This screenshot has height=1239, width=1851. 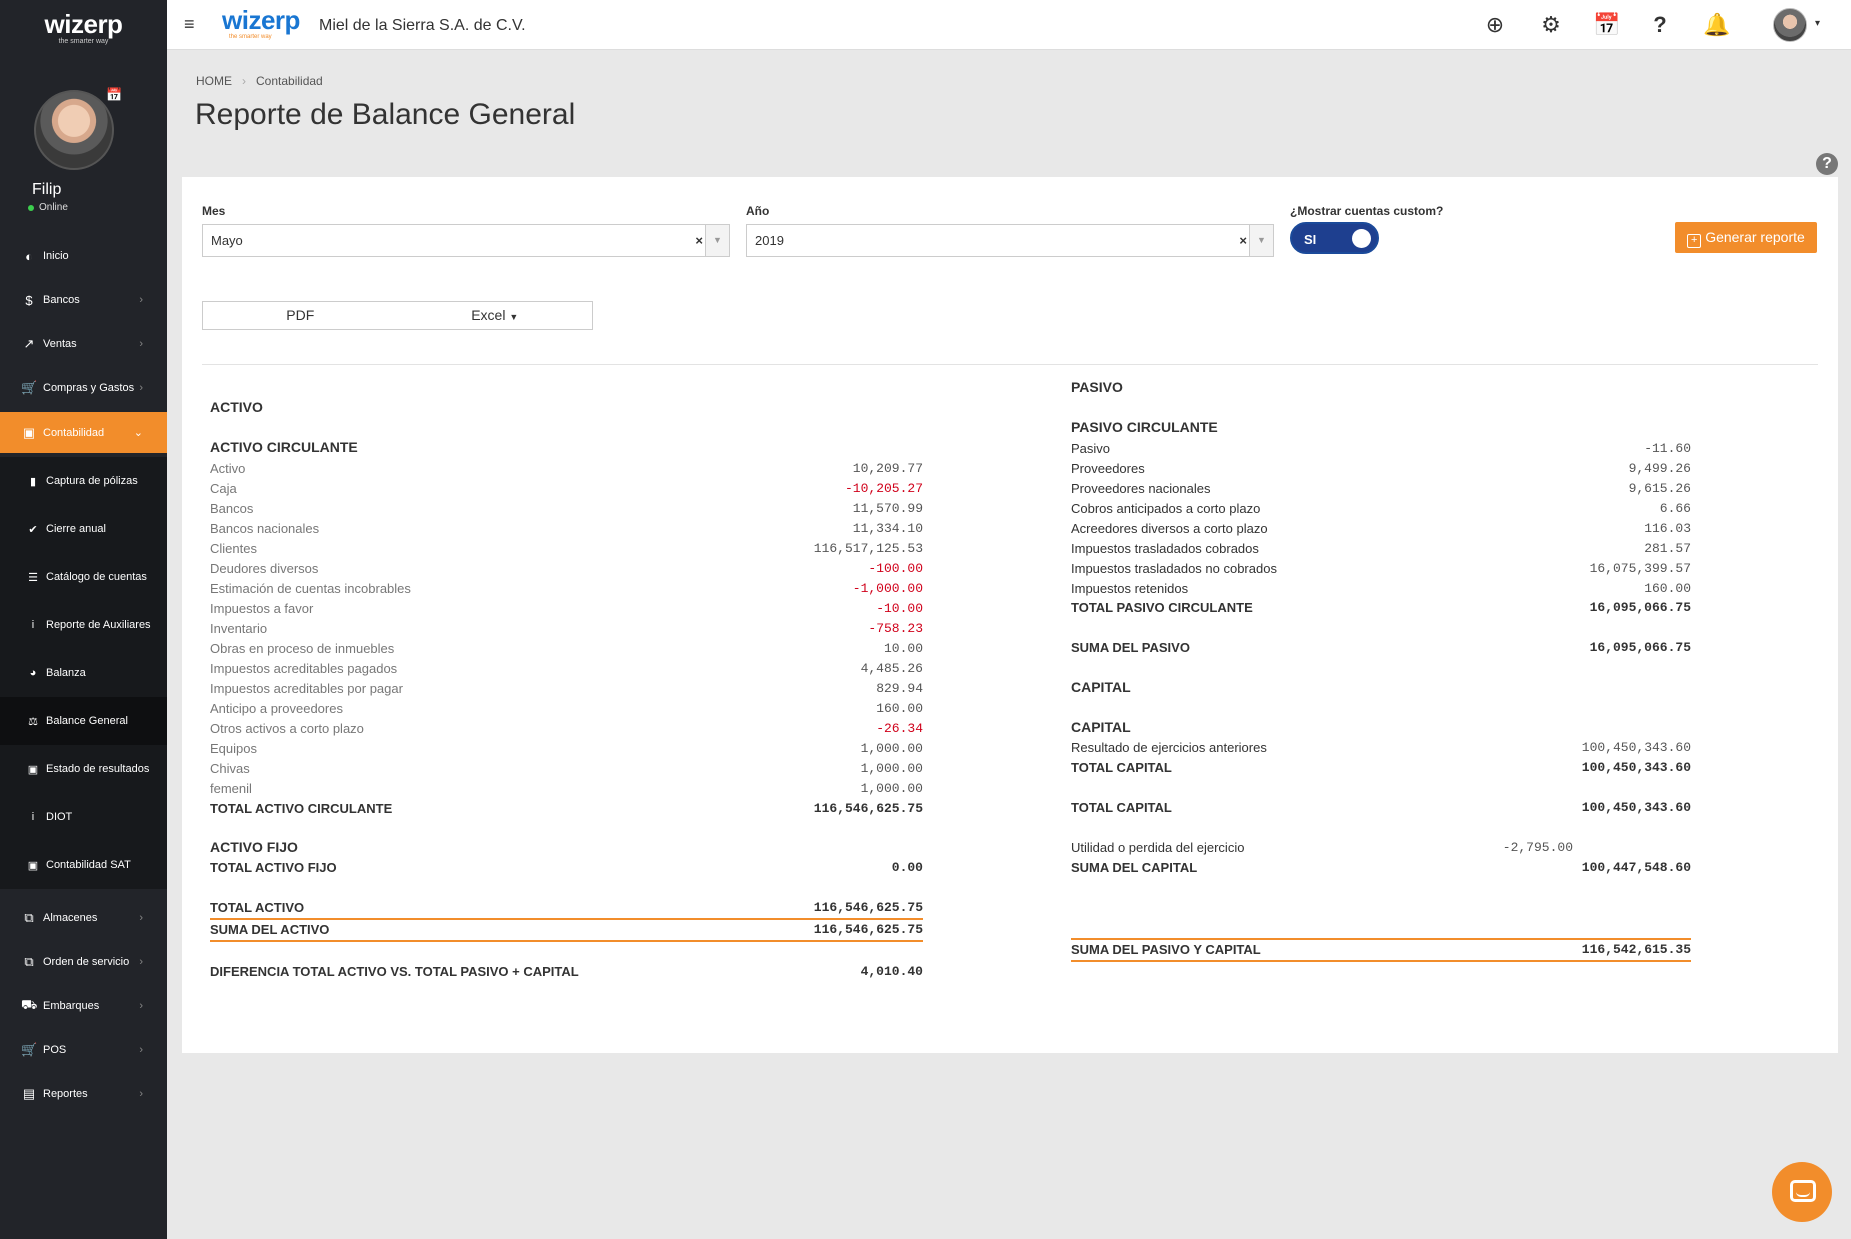 What do you see at coordinates (1381, 509) in the screenshot?
I see `account-row: Cobros anticipados a corto plazo 6.66` at bounding box center [1381, 509].